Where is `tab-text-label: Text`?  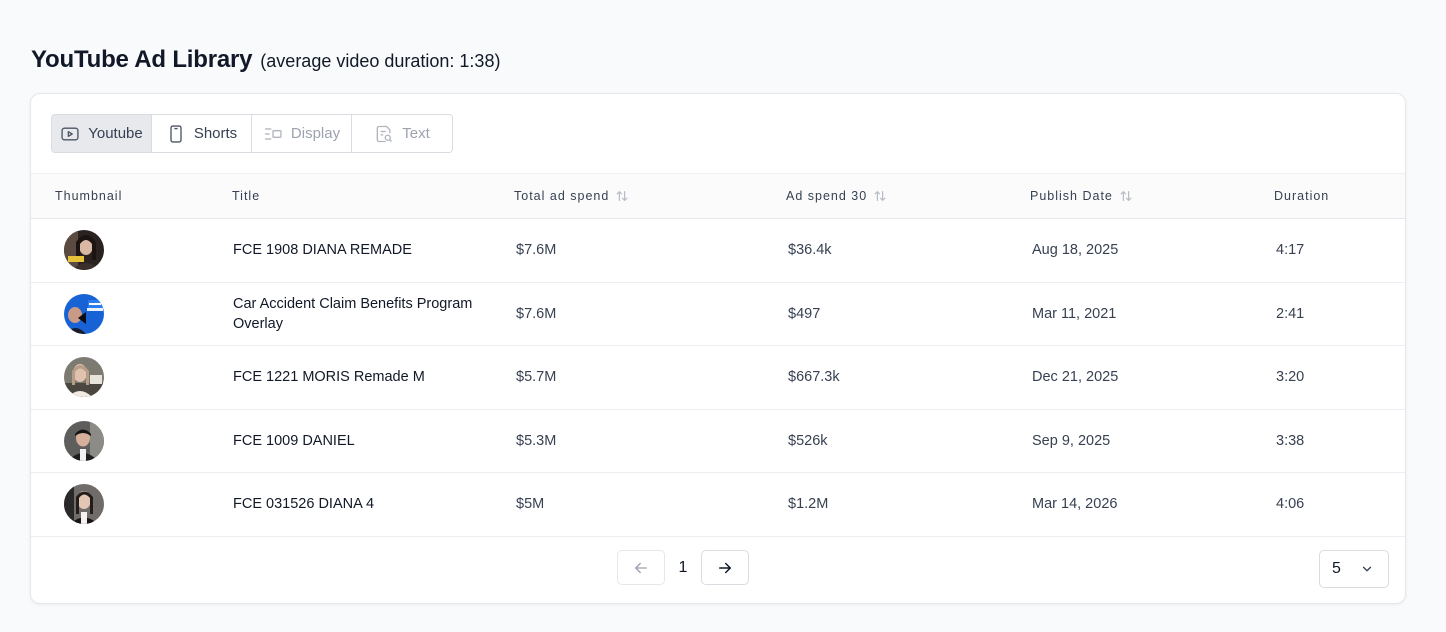 tab-text-label: Text is located at coordinates (416, 133).